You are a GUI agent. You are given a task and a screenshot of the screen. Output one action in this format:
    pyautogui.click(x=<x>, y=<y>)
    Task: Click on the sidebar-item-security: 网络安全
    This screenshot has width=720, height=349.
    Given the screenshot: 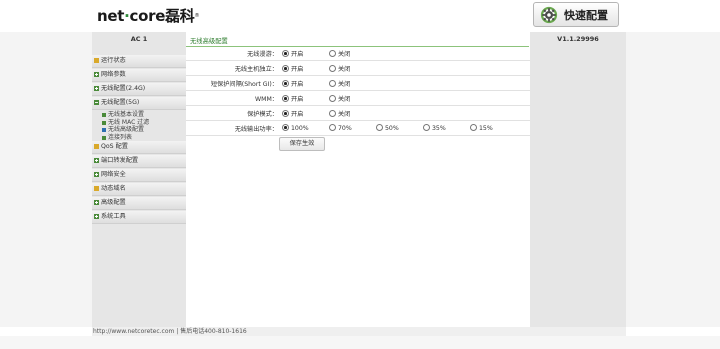 What is the action you would take?
    pyautogui.click(x=139, y=176)
    